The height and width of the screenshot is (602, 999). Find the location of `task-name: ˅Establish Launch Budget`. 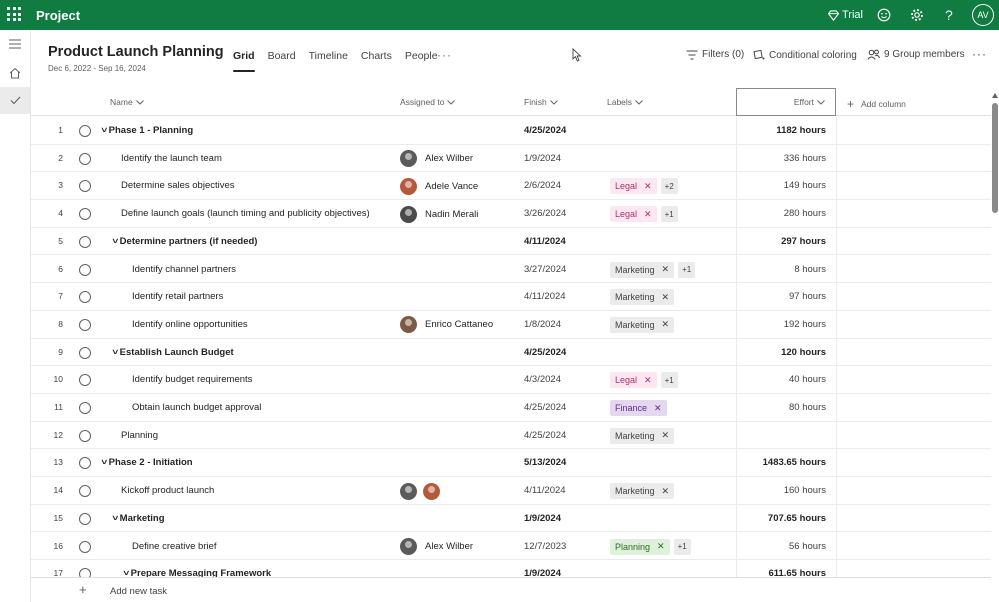

task-name: ˅Establish Launch Budget is located at coordinates (172, 352).